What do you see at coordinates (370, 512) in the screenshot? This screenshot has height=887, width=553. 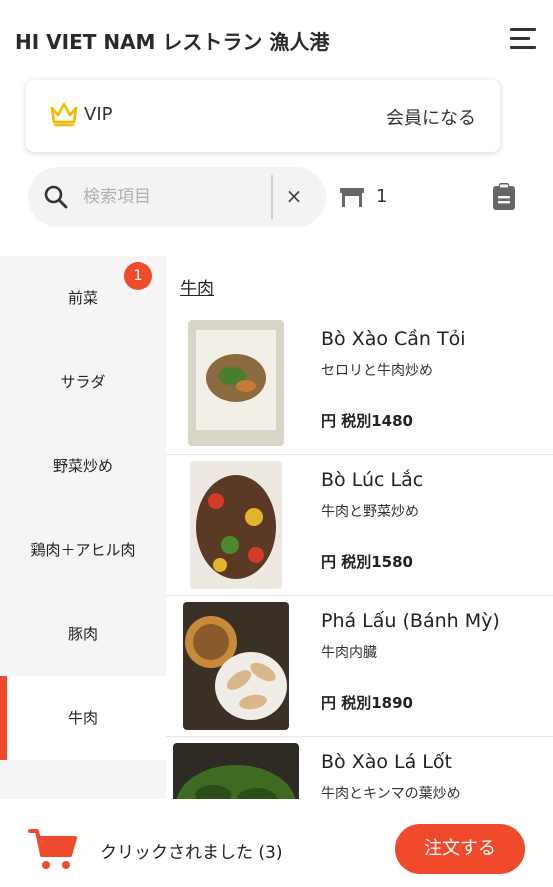 I see `dish-description: 牛肉と野菜炒め` at bounding box center [370, 512].